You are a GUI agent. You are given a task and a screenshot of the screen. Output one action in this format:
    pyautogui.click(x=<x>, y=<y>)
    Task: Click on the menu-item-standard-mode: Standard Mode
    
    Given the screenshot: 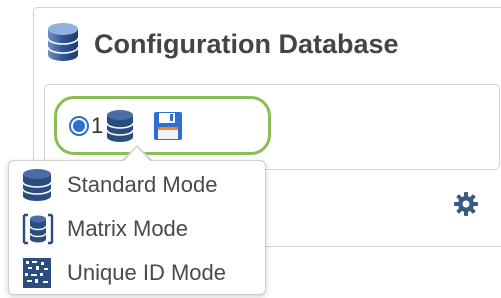 What is the action you would take?
    pyautogui.click(x=119, y=185)
    